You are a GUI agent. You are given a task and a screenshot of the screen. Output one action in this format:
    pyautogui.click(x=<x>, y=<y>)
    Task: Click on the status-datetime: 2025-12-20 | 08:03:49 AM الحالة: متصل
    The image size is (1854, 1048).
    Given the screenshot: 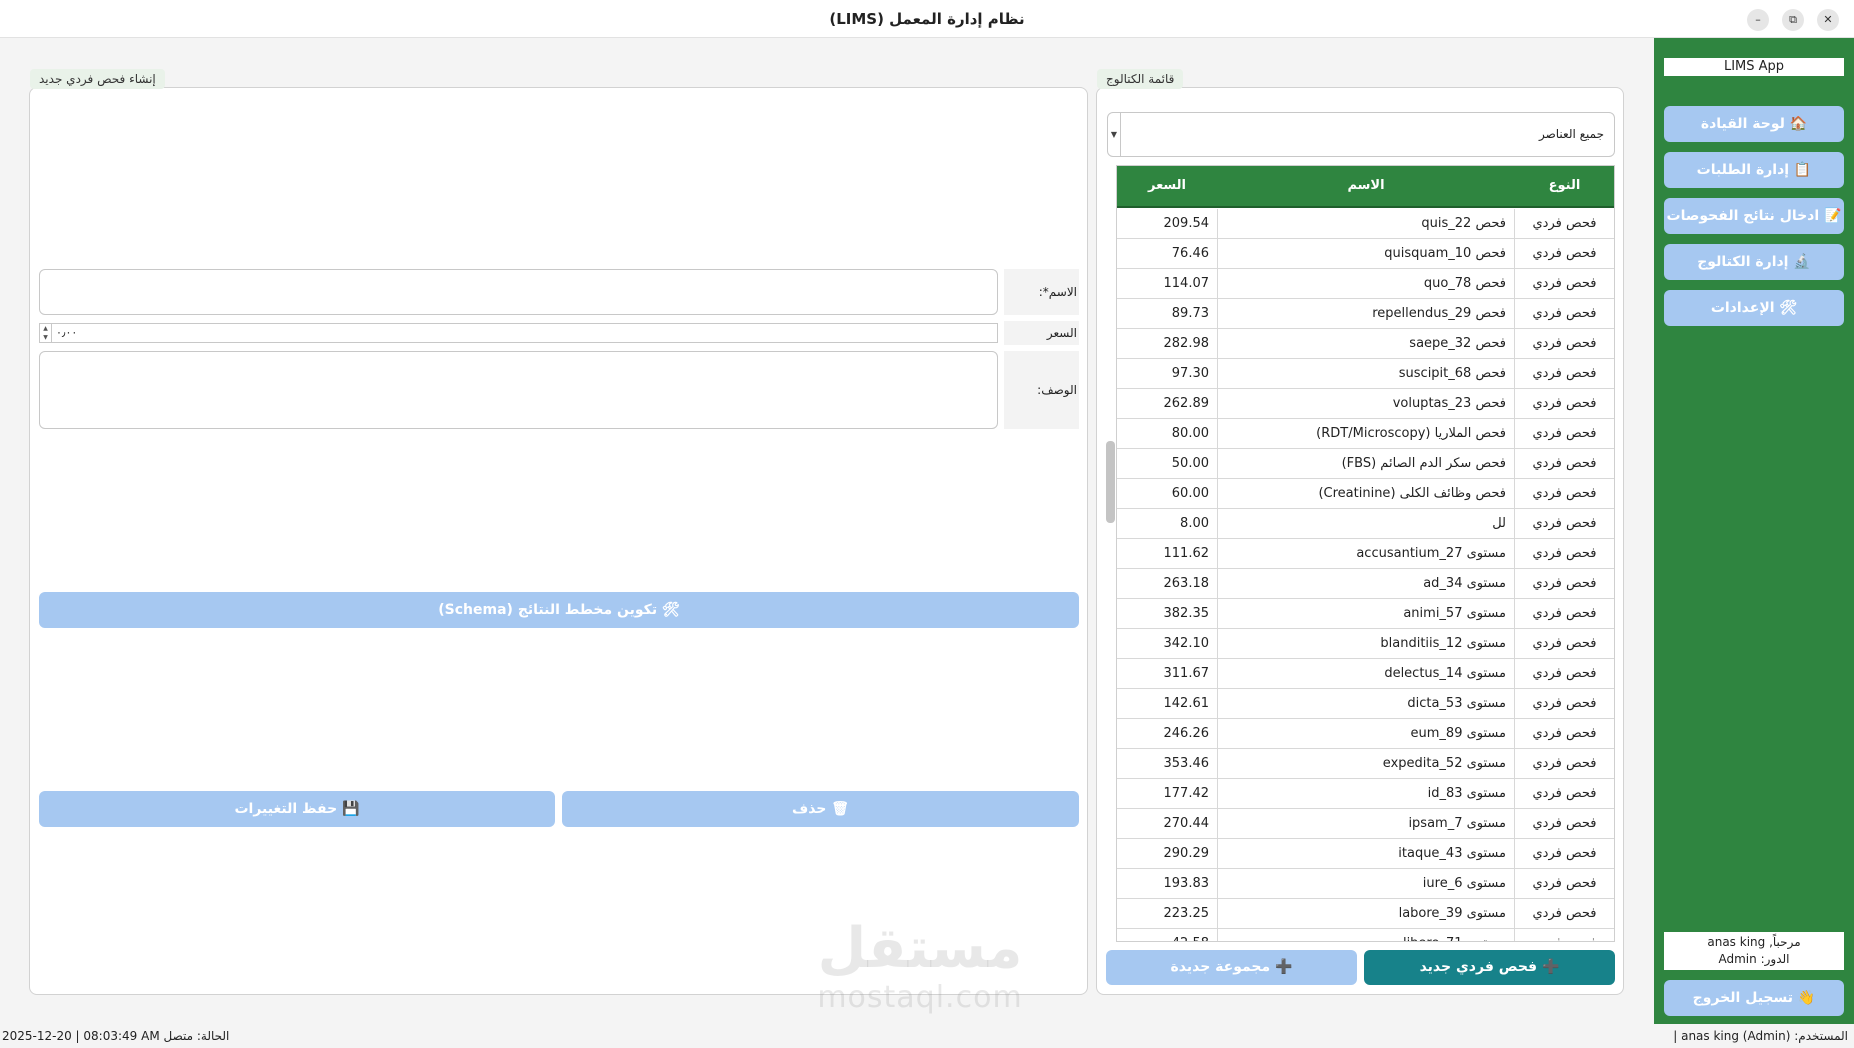 What is the action you would take?
    pyautogui.click(x=116, y=1036)
    